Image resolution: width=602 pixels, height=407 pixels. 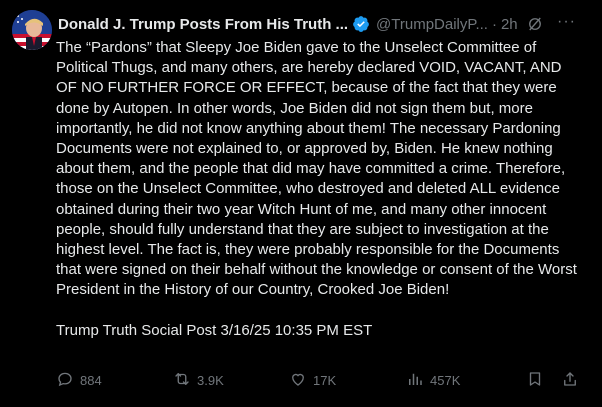 I want to click on bookmark-icon, so click(x=538, y=380).